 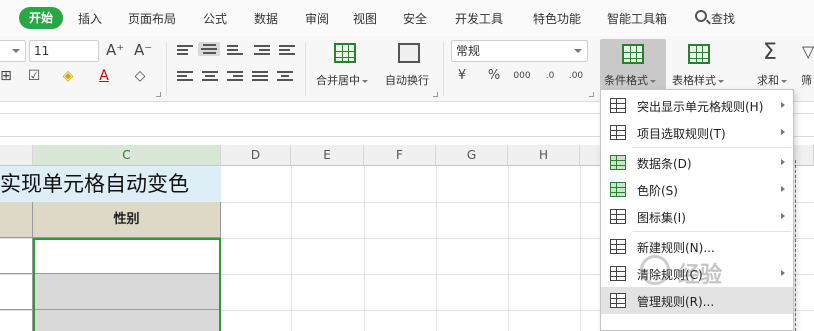 What do you see at coordinates (16, 320) in the screenshot?
I see `cell-b5` at bounding box center [16, 320].